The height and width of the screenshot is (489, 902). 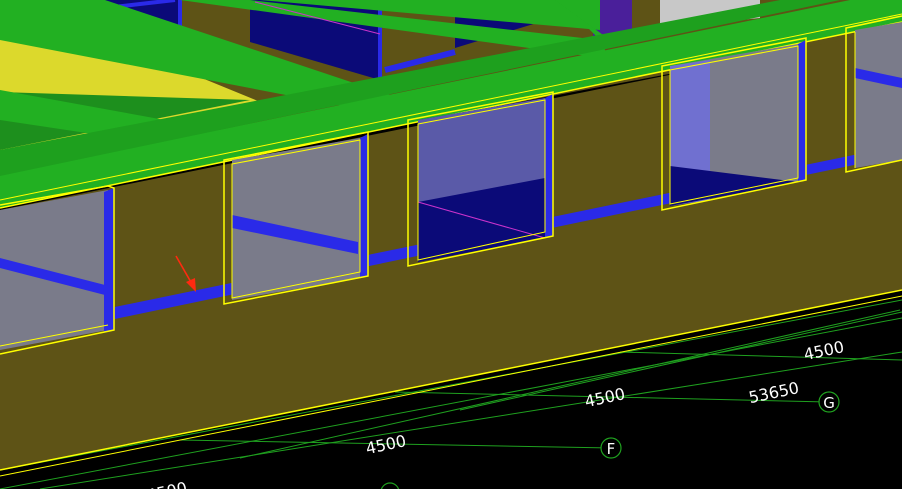 I want to click on axis-label-f: F, so click(x=611, y=449).